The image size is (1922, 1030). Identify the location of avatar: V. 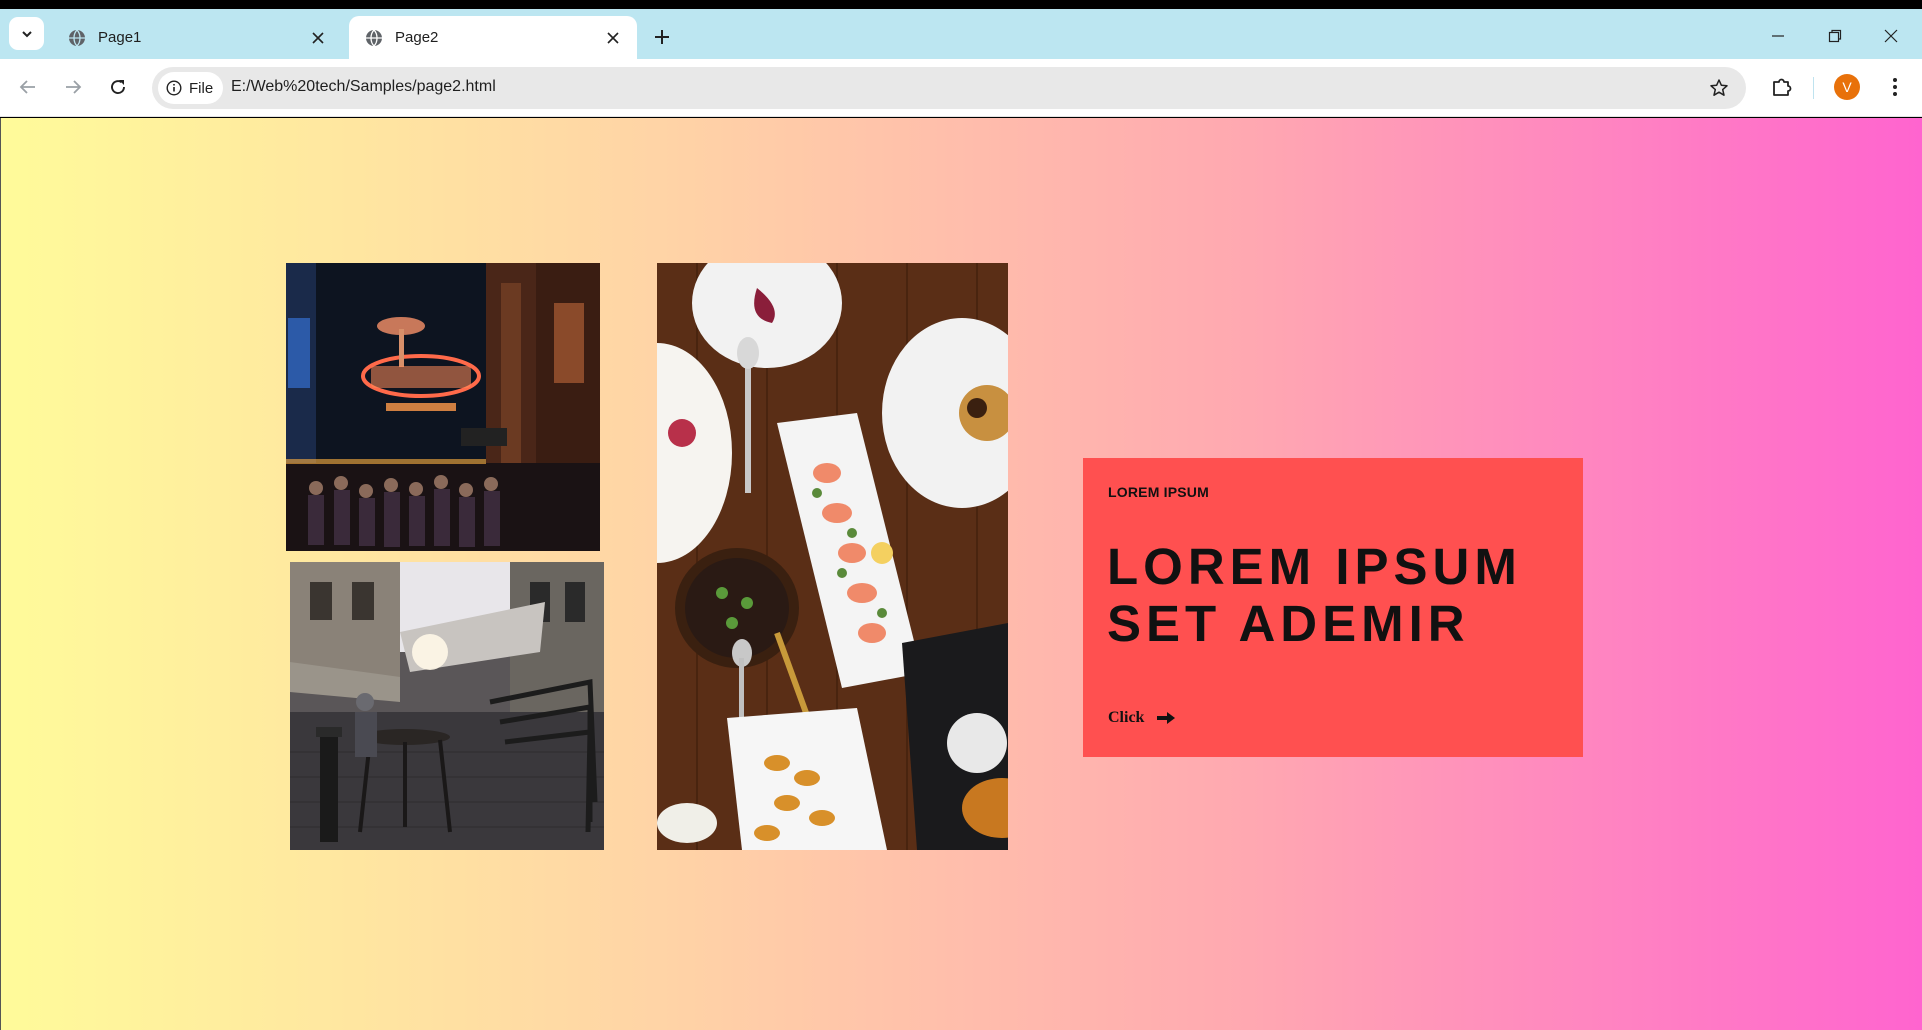
(1847, 87).